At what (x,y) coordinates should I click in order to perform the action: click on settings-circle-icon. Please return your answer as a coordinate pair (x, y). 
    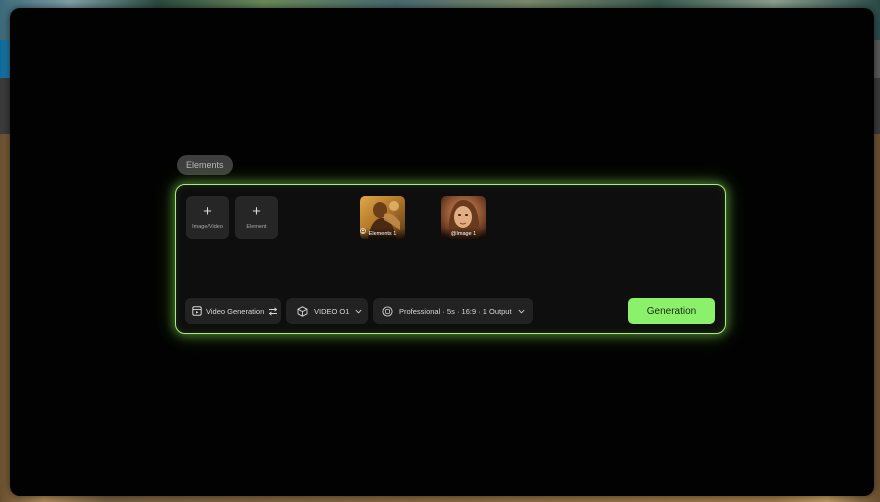
    Looking at the image, I should click on (387, 311).